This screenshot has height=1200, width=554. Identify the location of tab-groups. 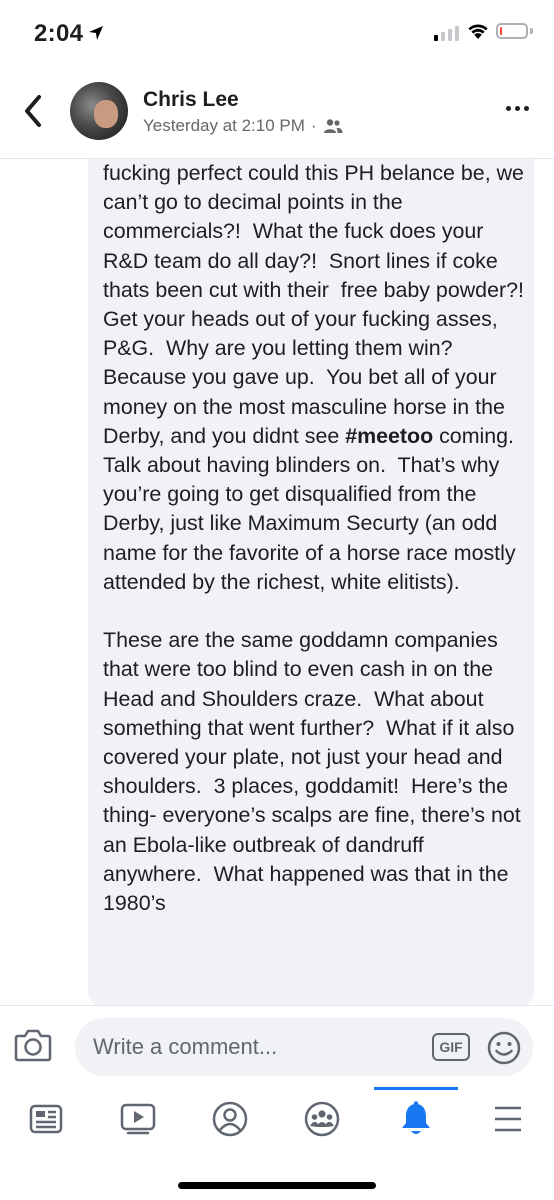
(322, 1119).